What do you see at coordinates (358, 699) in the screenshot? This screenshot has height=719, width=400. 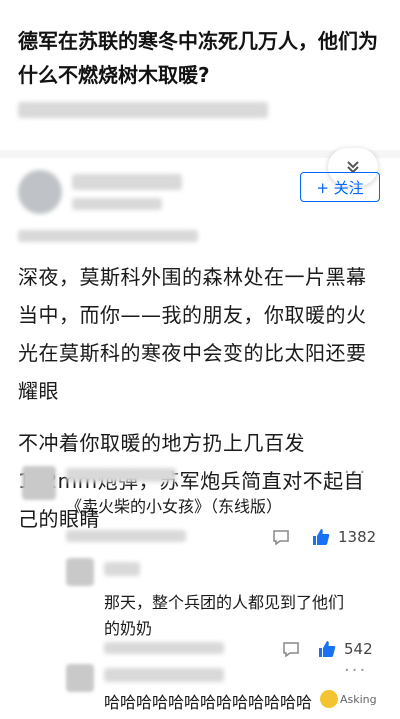 I see `watermark-text: Asking` at bounding box center [358, 699].